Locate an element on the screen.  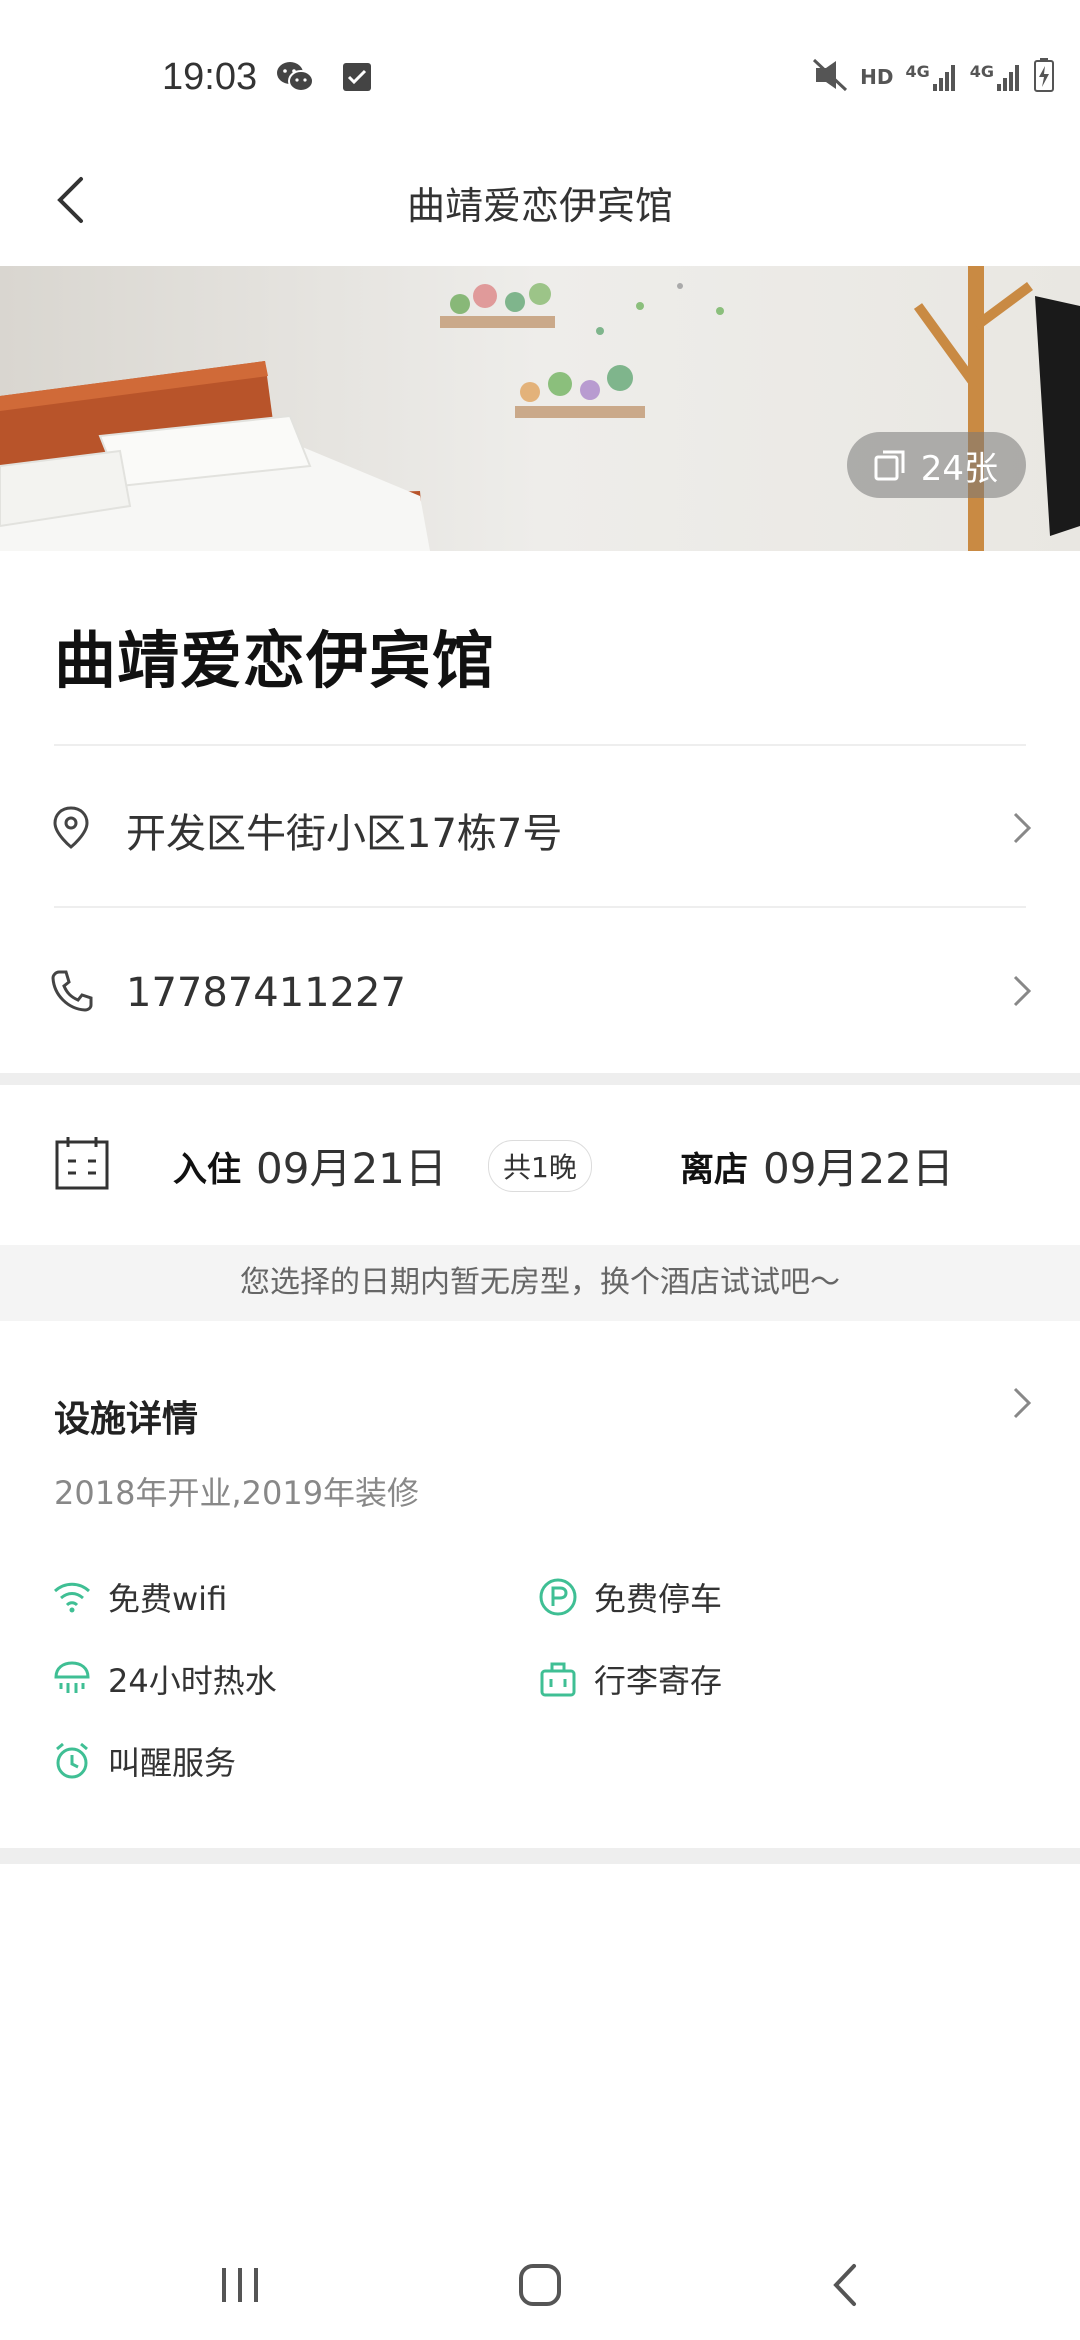
hotel-photo is located at coordinates (540, 408).